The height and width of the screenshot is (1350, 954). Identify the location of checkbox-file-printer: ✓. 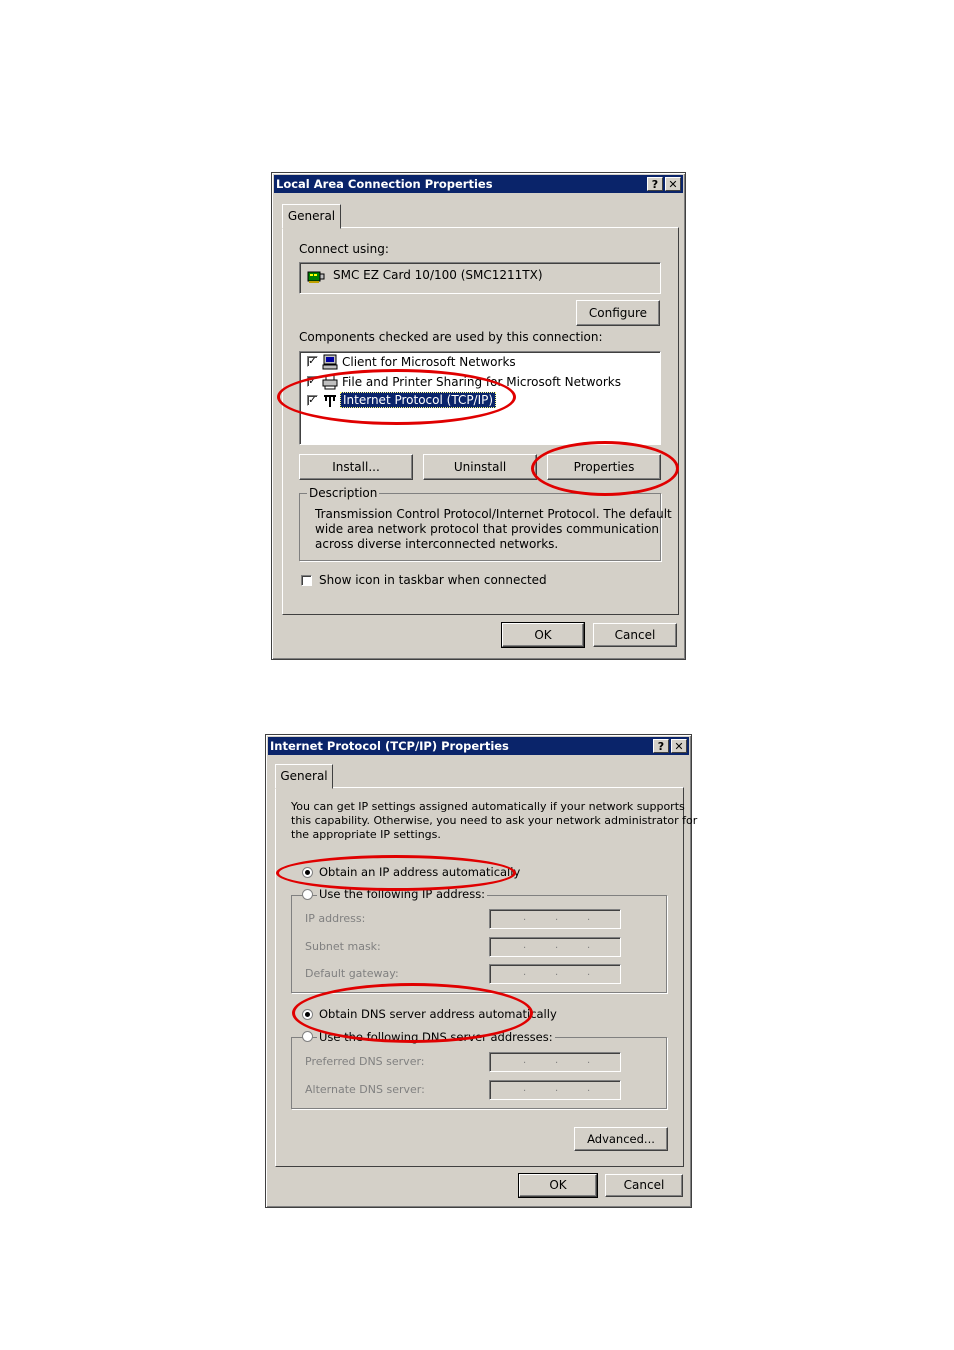
(312, 381).